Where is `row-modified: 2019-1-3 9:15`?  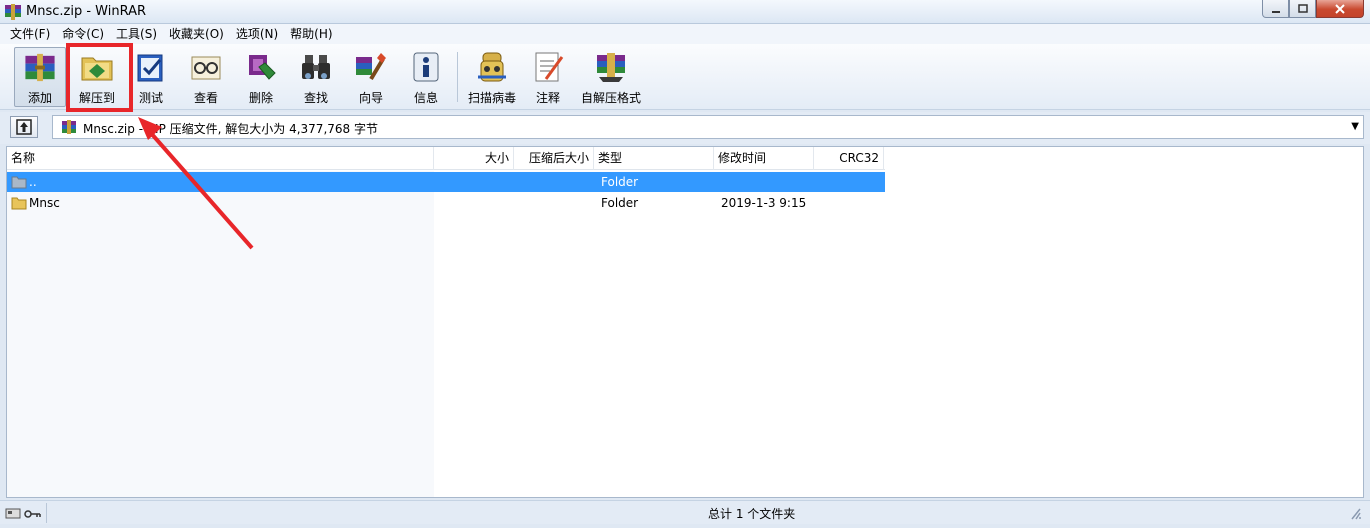
row-modified: 2019-1-3 9:15 is located at coordinates (764, 203).